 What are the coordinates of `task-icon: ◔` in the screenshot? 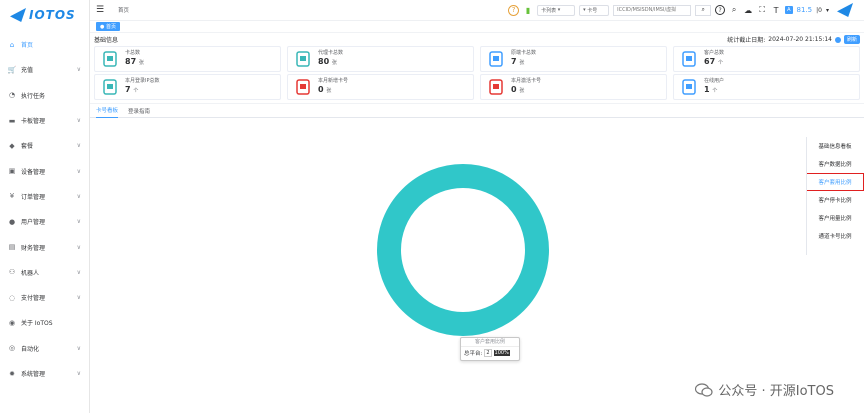 It's located at (12, 95).